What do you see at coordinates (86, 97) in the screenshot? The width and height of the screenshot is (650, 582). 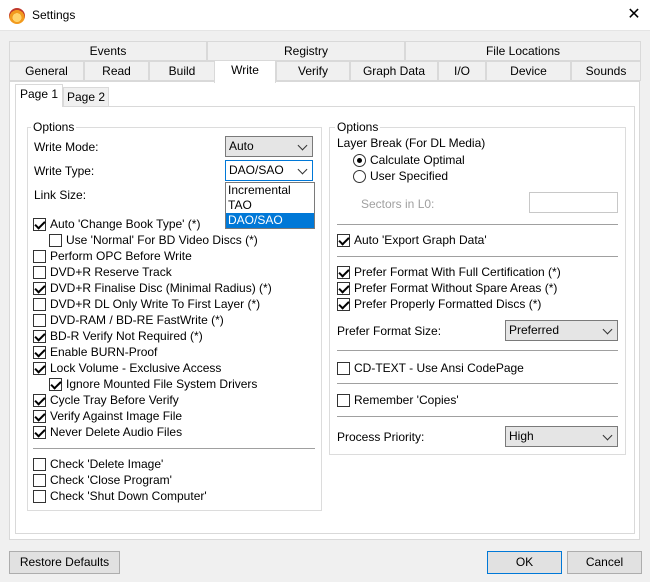 I see `tab-page-2: Page 2` at bounding box center [86, 97].